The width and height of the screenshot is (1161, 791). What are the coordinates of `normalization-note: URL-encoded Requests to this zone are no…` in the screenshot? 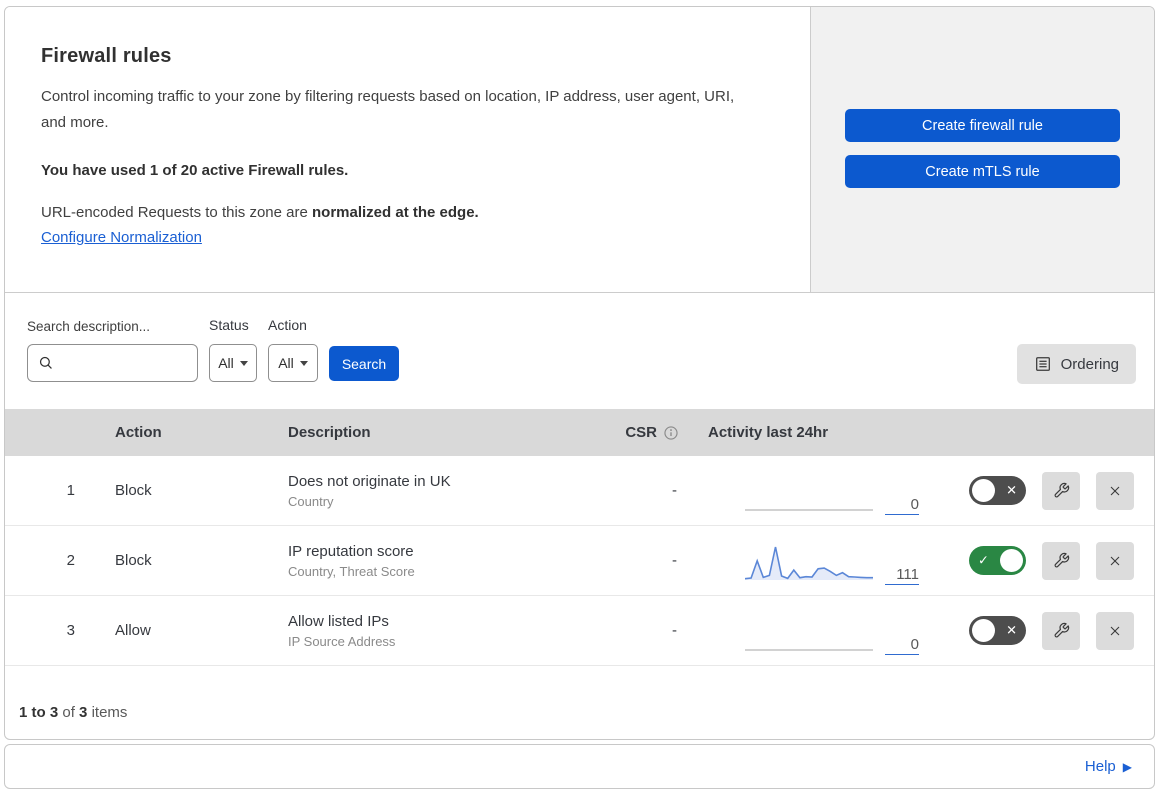 It's located at (405, 212).